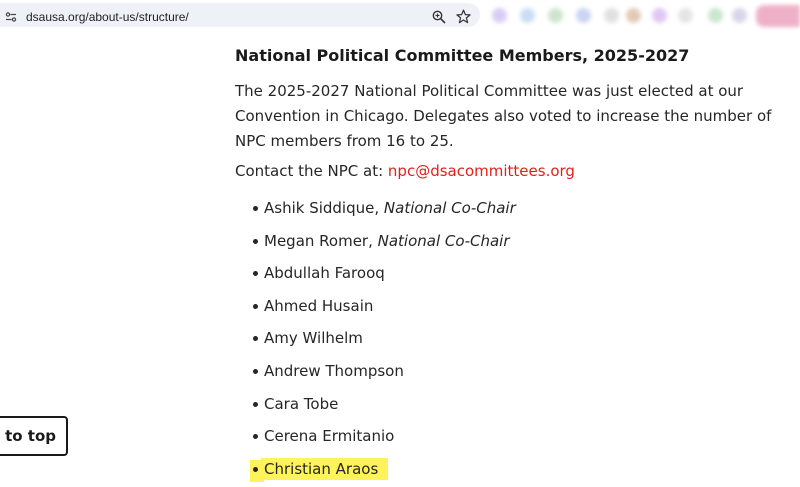 This screenshot has width=800, height=487. I want to click on member-item: Abdullah Farooq, so click(375, 275).